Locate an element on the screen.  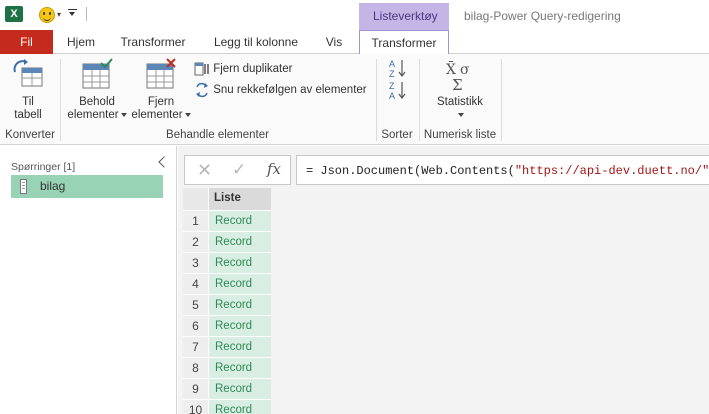
grid-header: Liste is located at coordinates (227, 199).